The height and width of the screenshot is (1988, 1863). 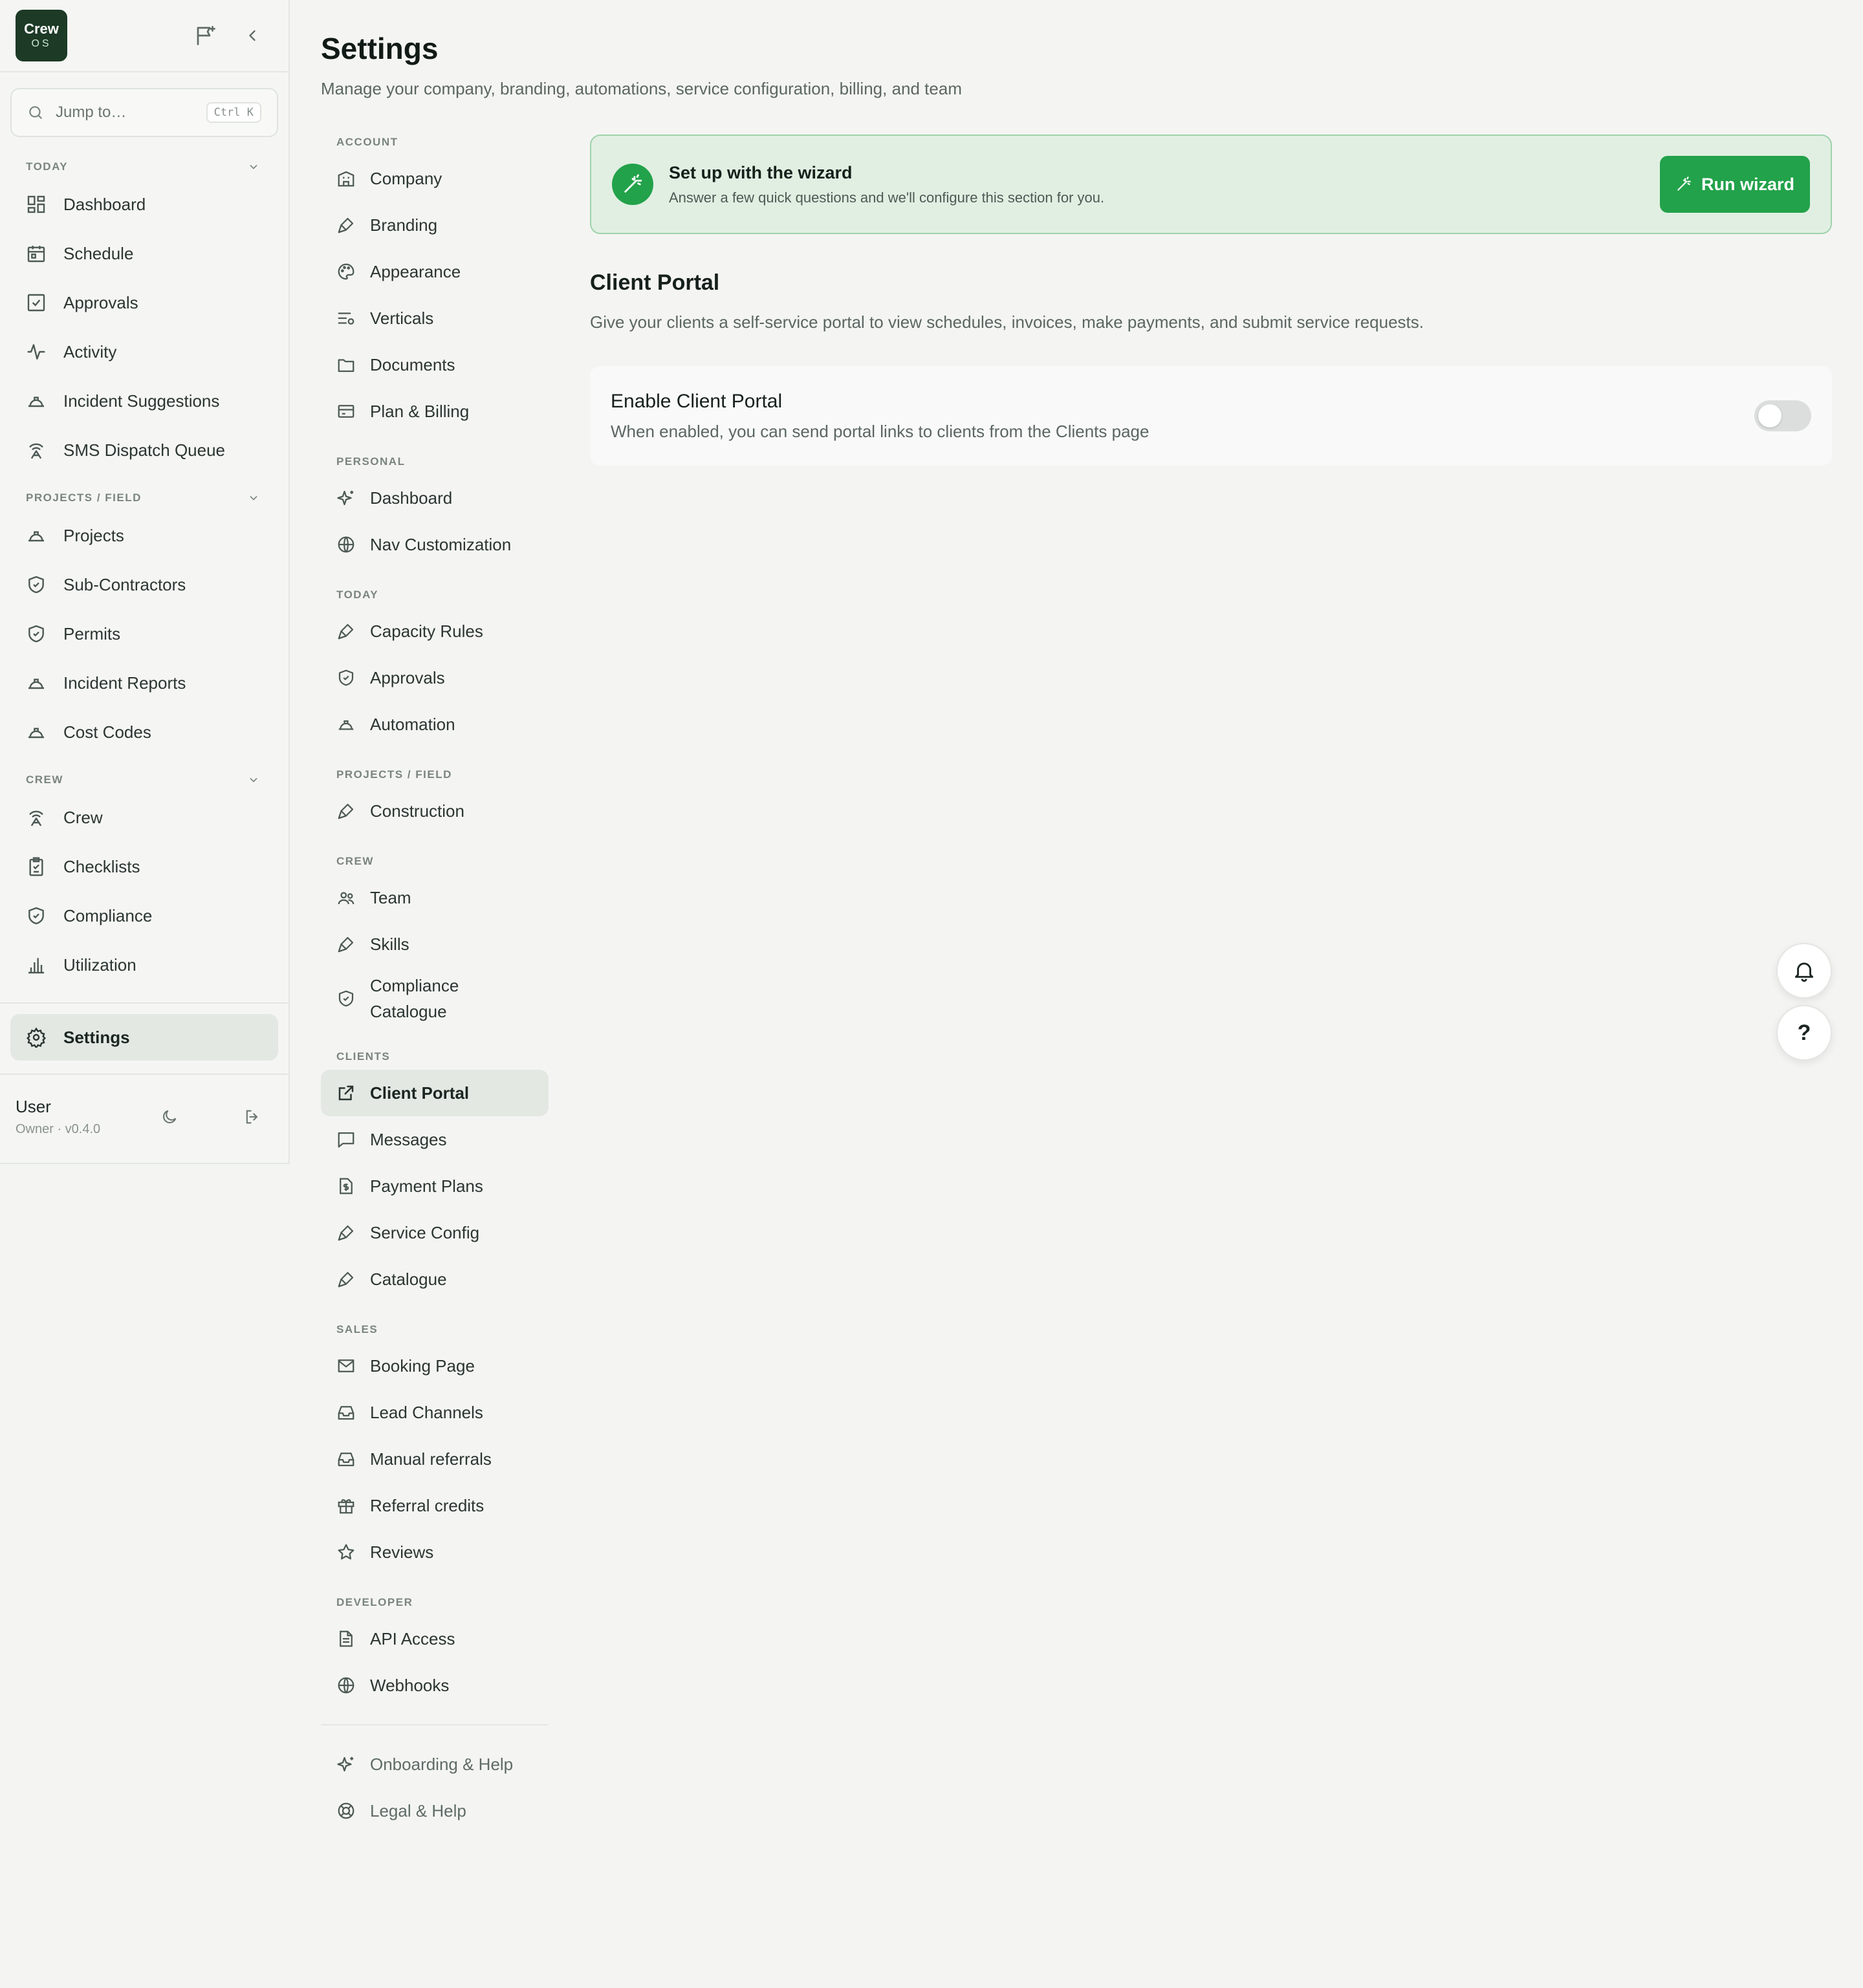 What do you see at coordinates (346, 411) in the screenshot?
I see `credit-card-icon` at bounding box center [346, 411].